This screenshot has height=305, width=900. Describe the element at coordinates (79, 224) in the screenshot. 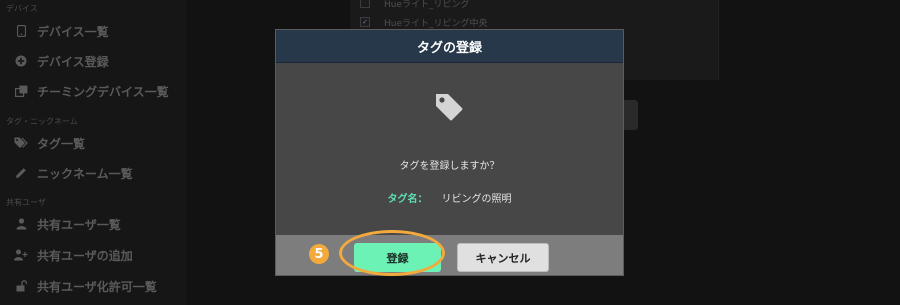

I see `sidebar-item-label: 共有ユーザ一覧` at that location.